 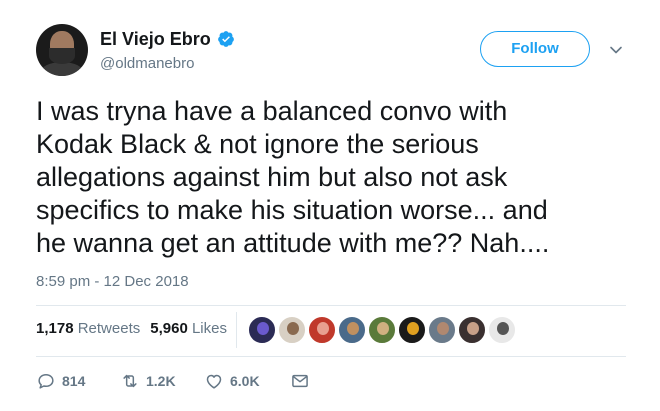 I want to click on stats-separator, so click(x=236, y=330).